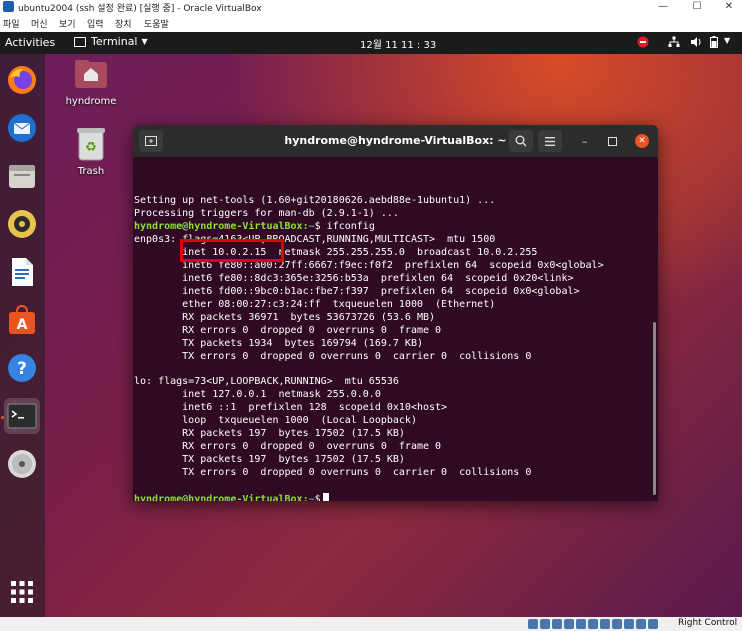 This screenshot has width=742, height=631. What do you see at coordinates (729, 7) in the screenshot?
I see `close-button: ✕` at bounding box center [729, 7].